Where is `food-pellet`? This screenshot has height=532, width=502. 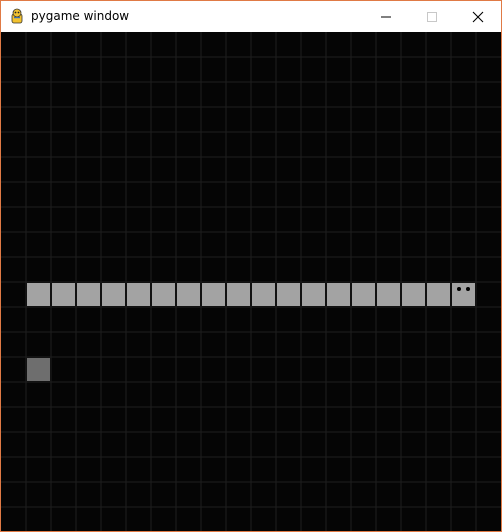 food-pellet is located at coordinates (38, 369).